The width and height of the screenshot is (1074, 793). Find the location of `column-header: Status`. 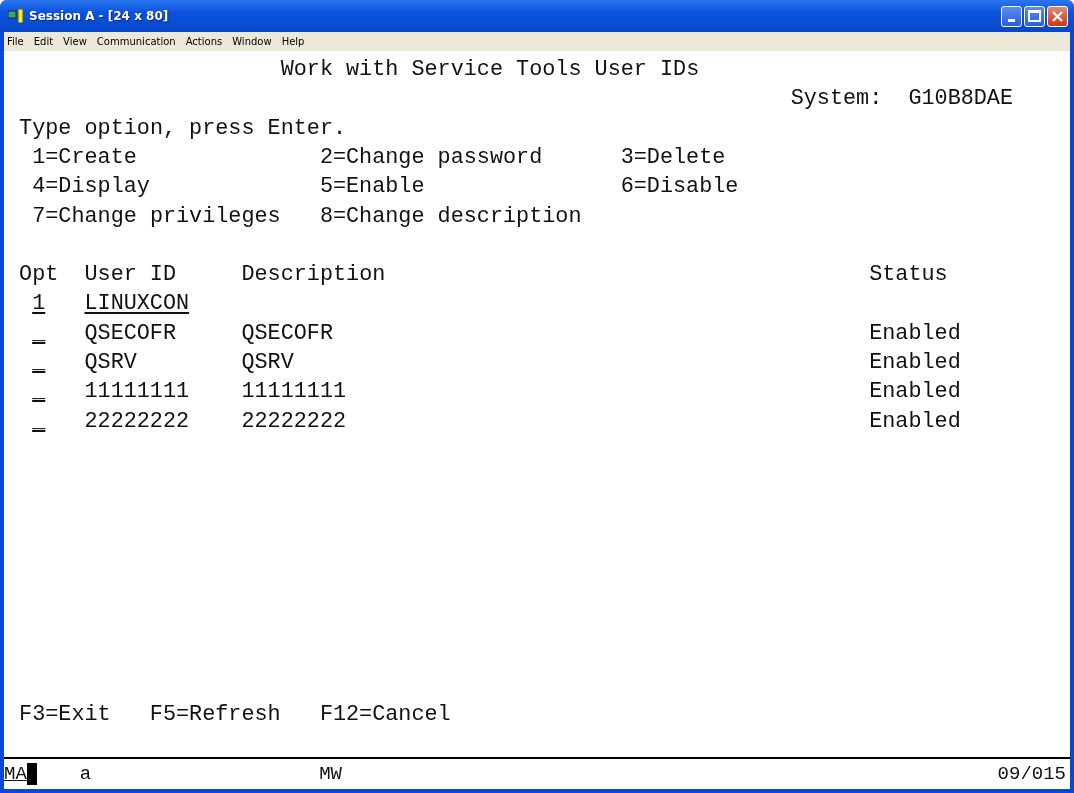

column-header: Status is located at coordinates (908, 275).